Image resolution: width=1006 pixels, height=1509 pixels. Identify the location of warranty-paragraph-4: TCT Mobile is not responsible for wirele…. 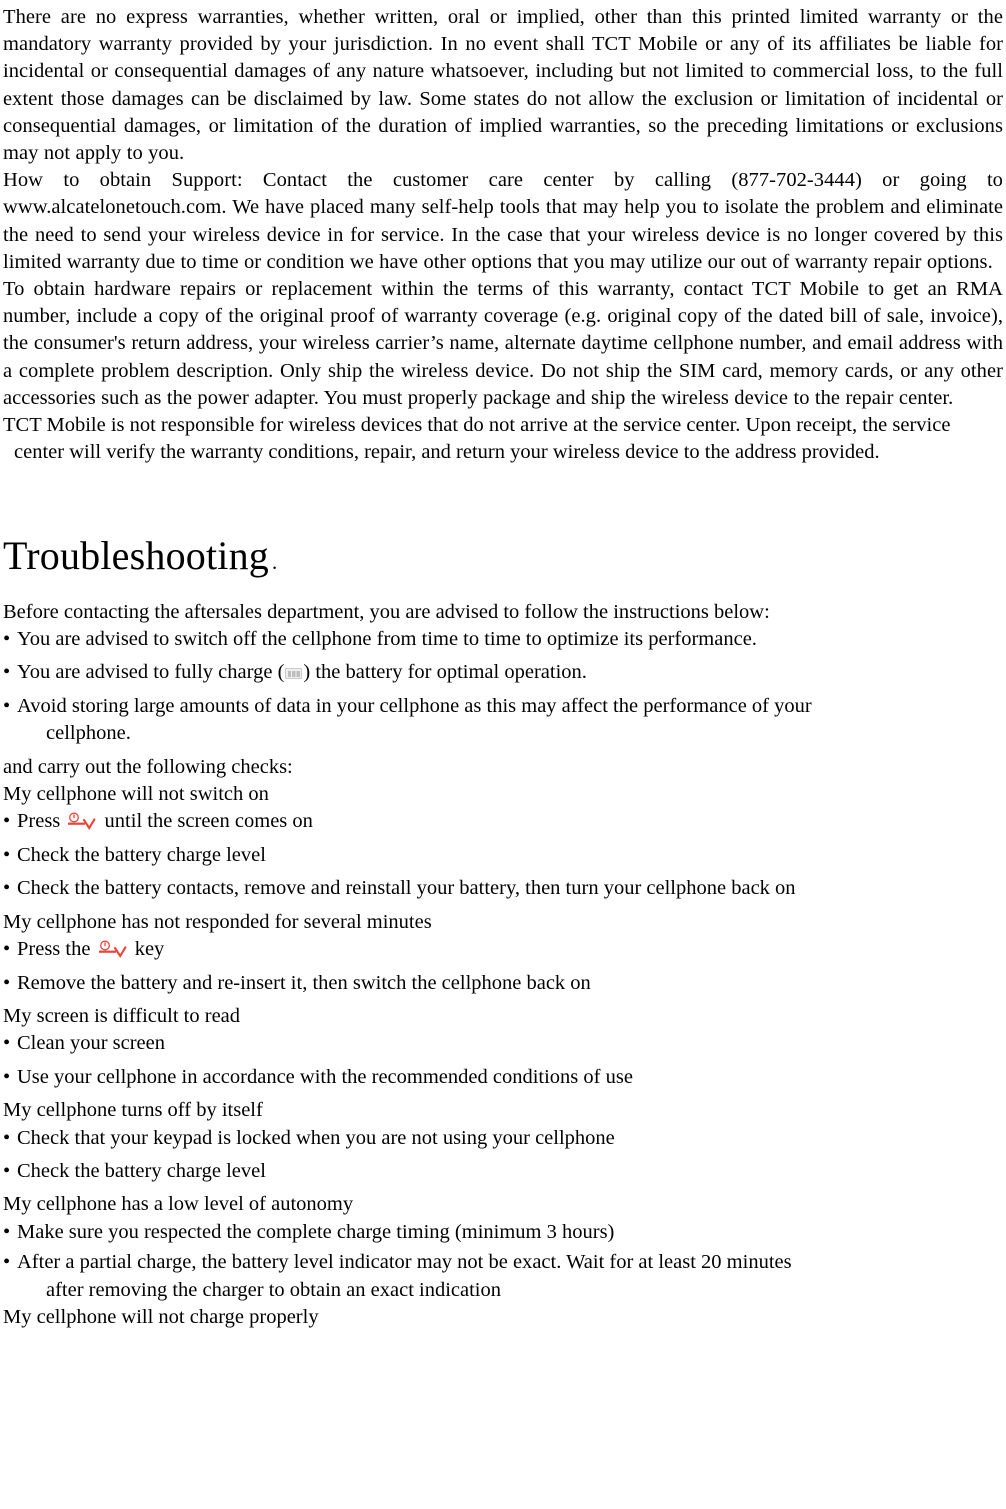
(477, 439).